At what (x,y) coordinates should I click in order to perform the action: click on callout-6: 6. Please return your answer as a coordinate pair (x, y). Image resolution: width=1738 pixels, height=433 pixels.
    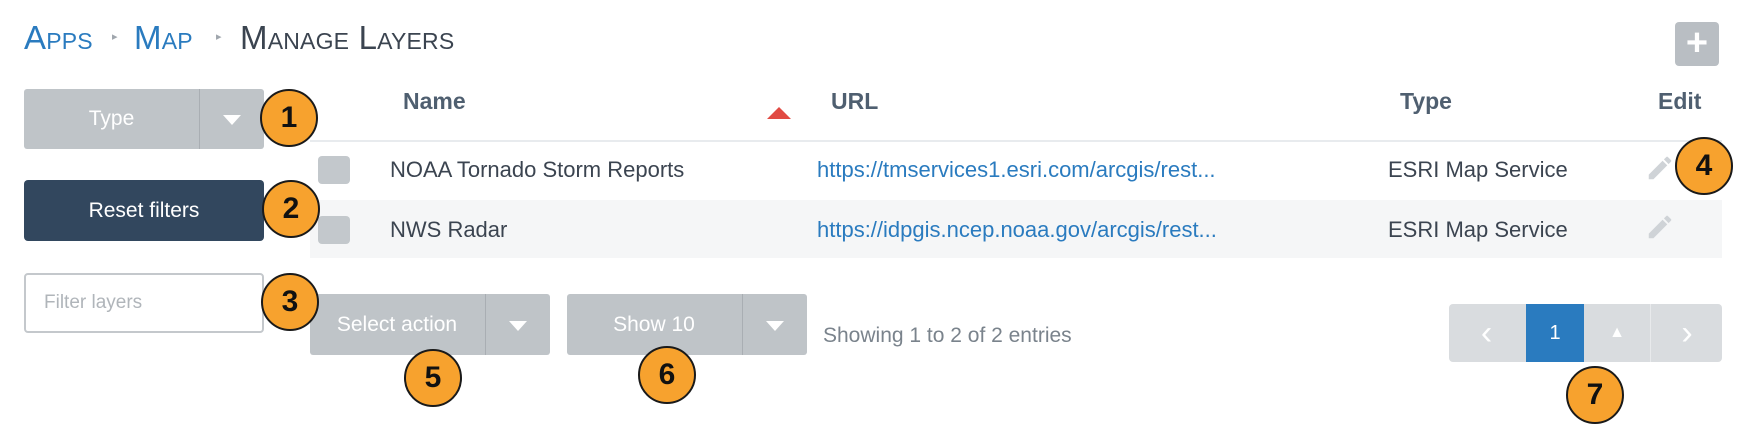
    Looking at the image, I should click on (667, 375).